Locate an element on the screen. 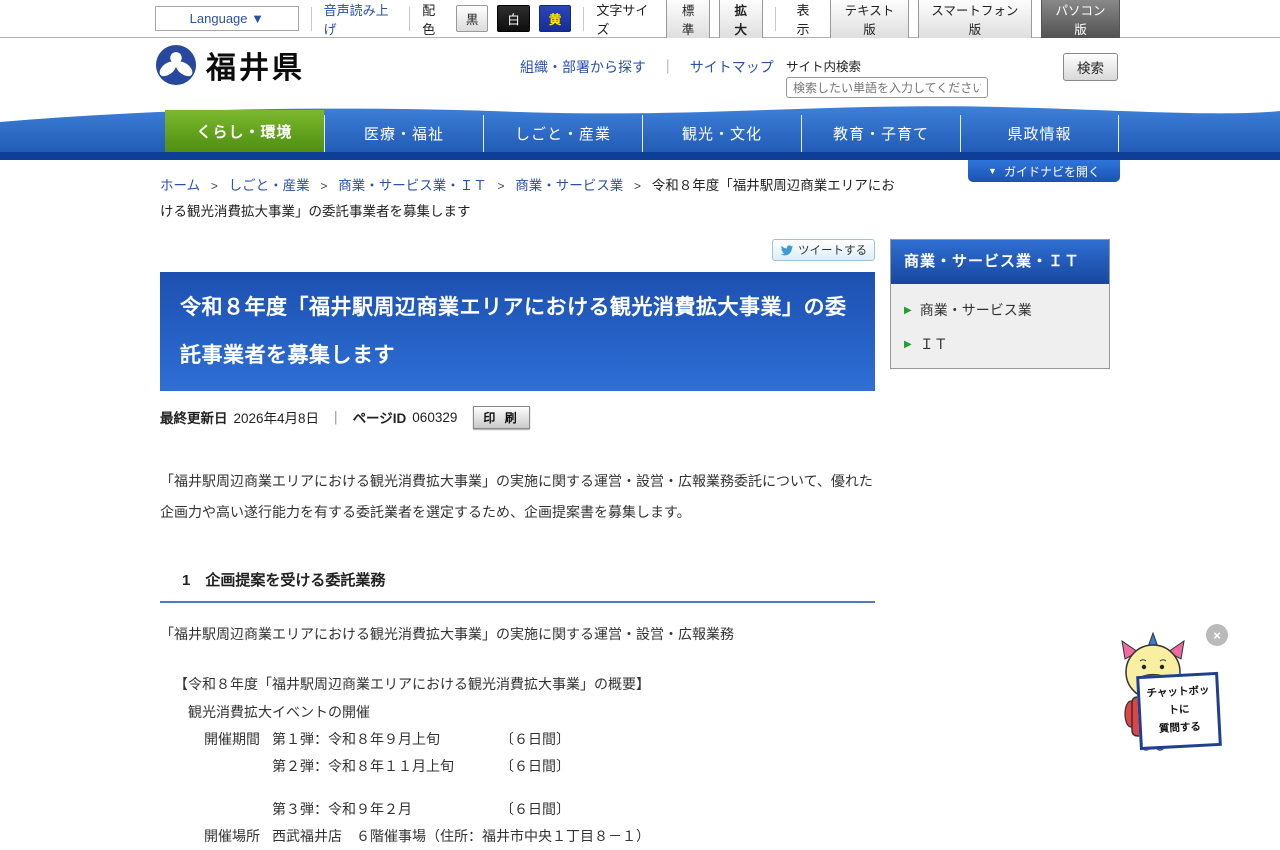  color-white-button: 白 is located at coordinates (513, 18).